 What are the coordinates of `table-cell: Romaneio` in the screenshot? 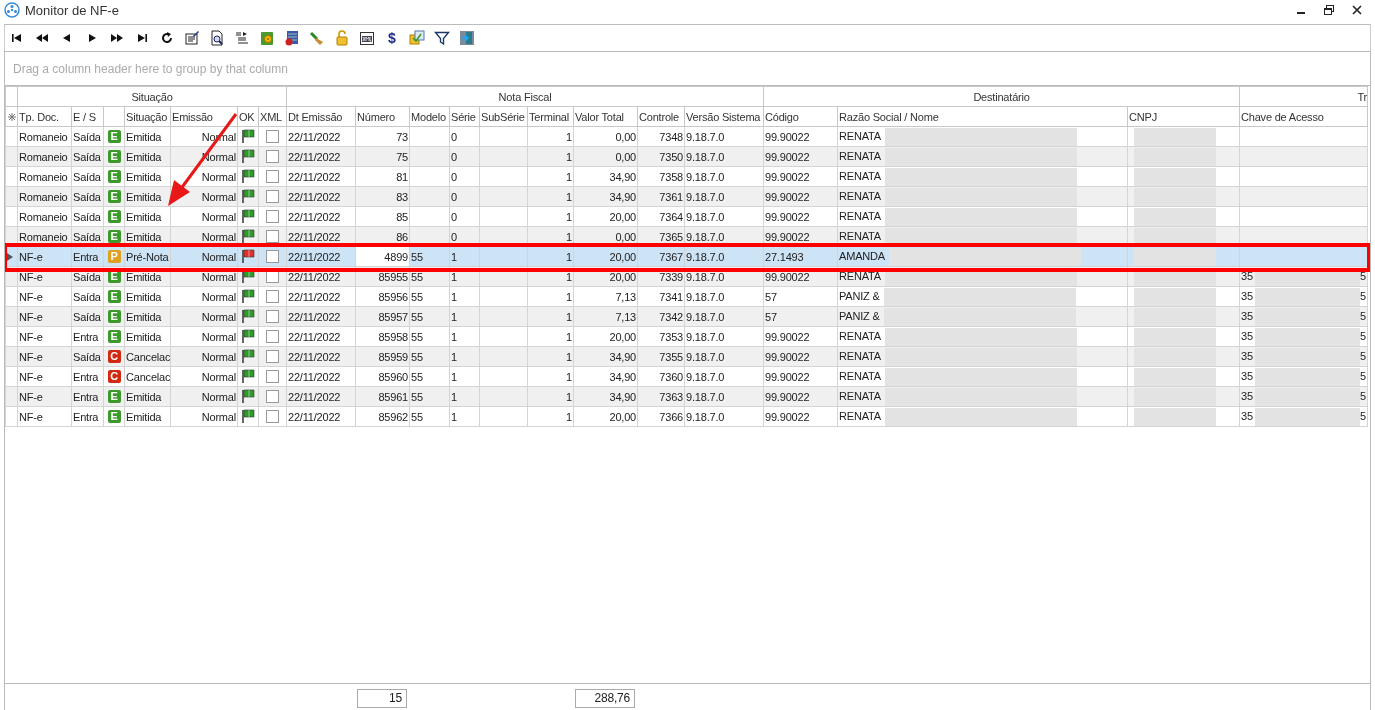 It's located at (43, 216).